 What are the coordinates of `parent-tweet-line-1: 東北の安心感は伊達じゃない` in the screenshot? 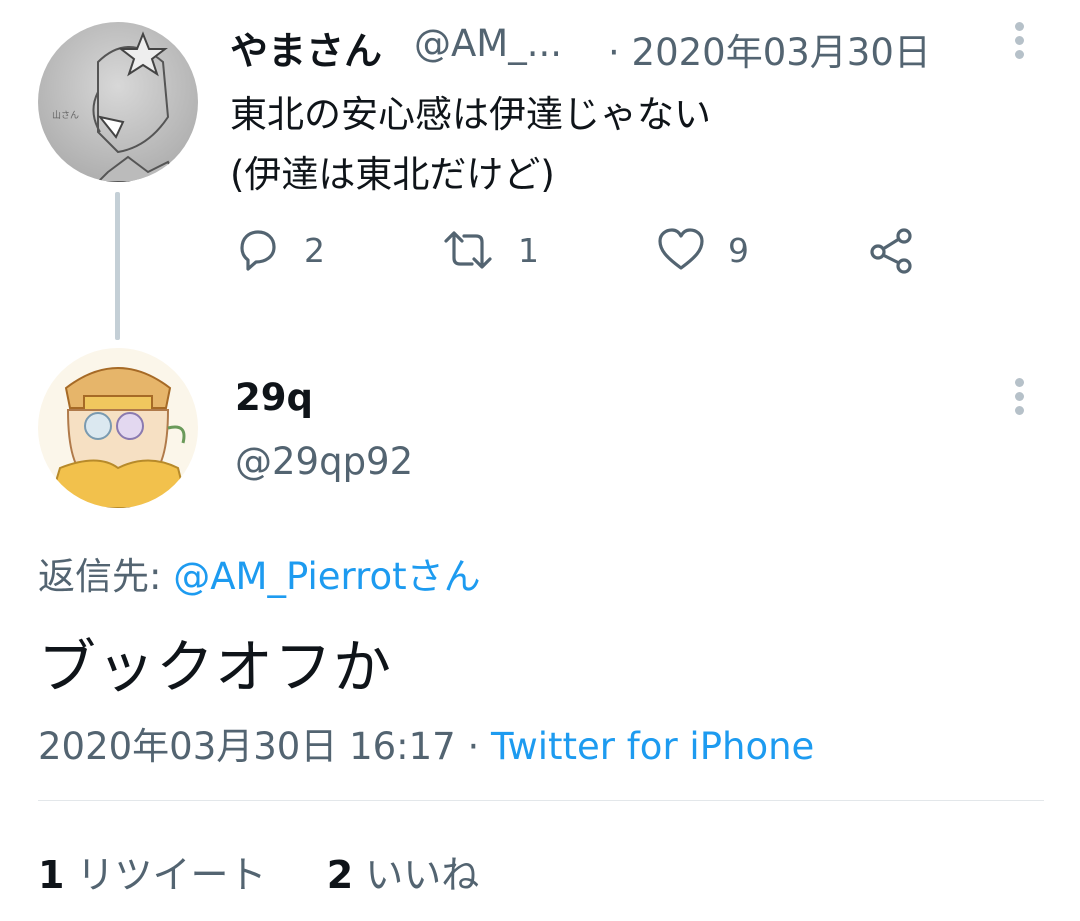 It's located at (470, 114).